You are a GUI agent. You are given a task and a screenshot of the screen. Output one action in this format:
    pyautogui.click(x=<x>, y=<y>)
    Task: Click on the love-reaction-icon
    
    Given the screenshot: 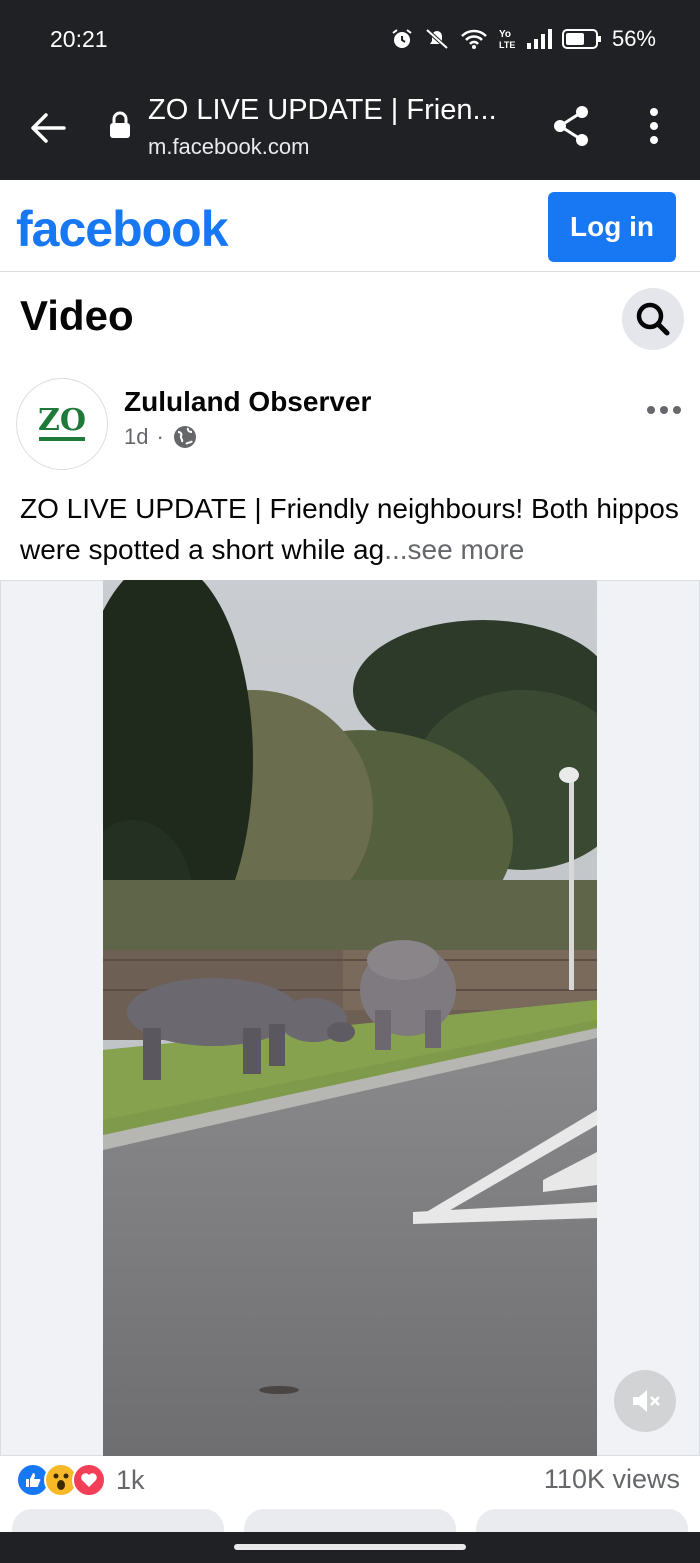 What is the action you would take?
    pyautogui.click(x=89, y=1480)
    